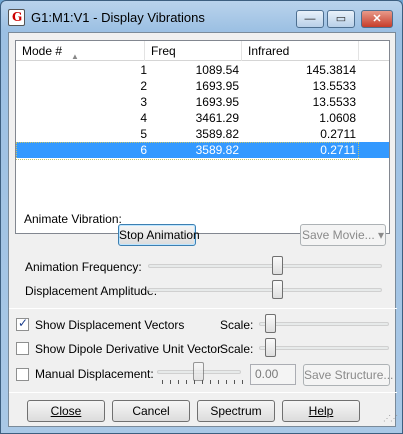 The height and width of the screenshot is (434, 403). I want to click on title-bar: G G1:M1:V1 - Display Vibrations — ▭ ✕, so click(201, 16).